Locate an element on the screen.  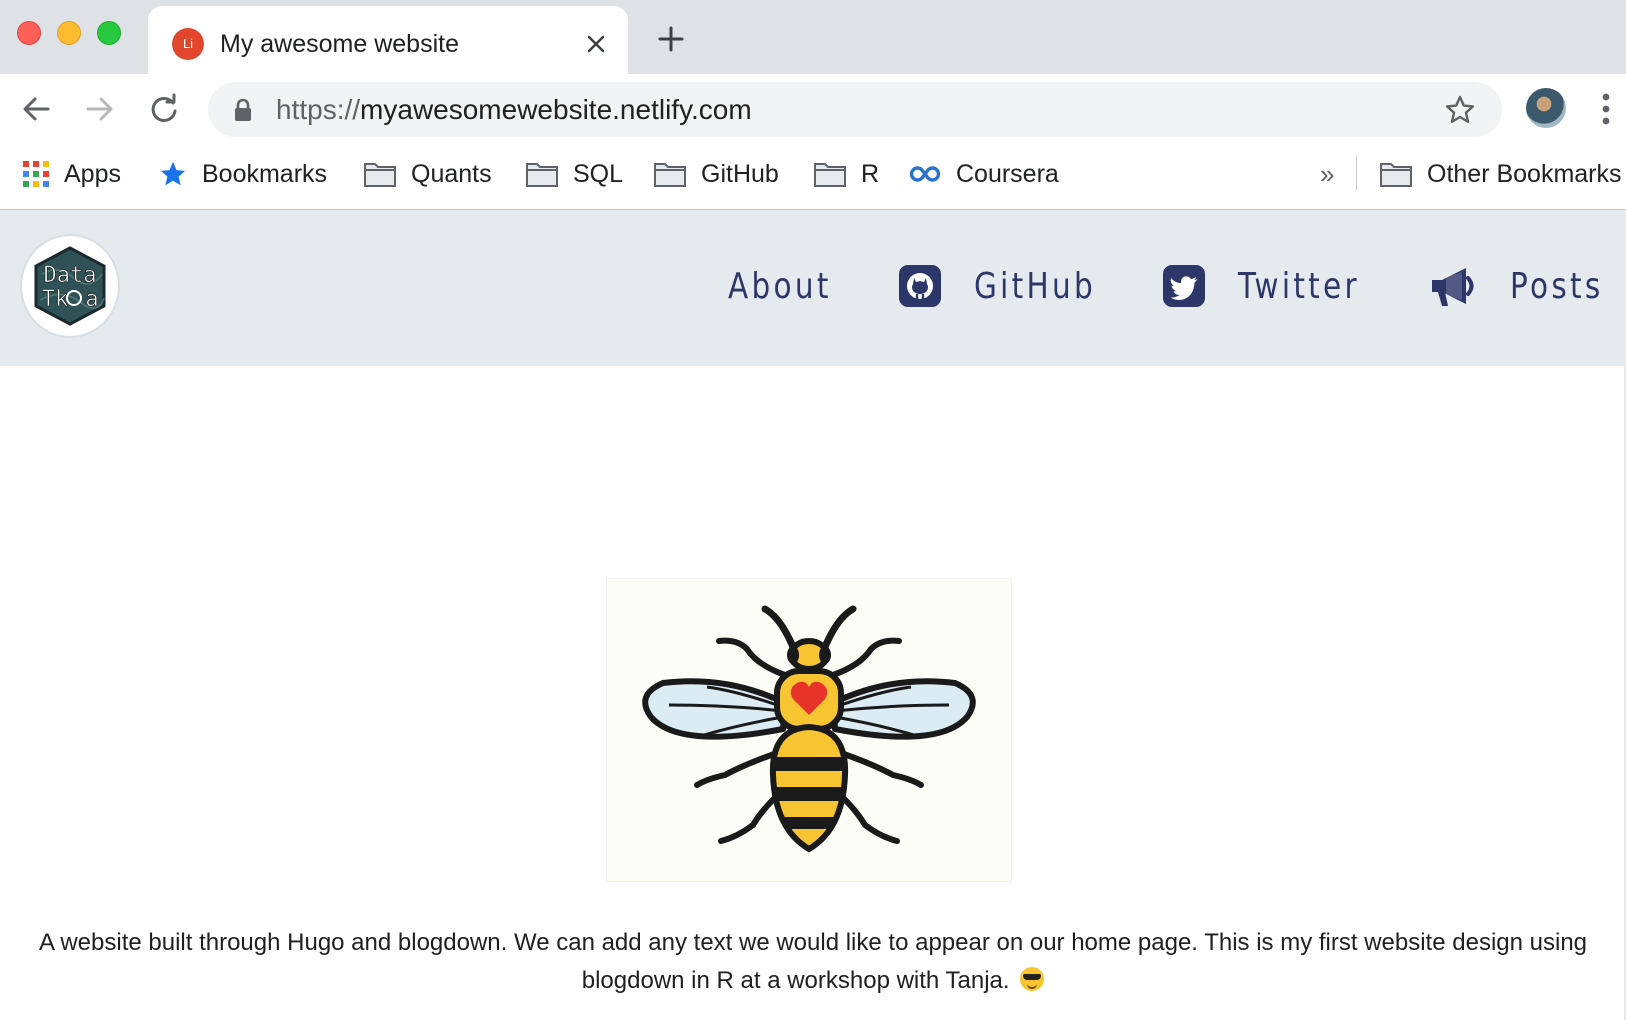
bookmark-bookmarks: Bookmarks is located at coordinates (242, 174).